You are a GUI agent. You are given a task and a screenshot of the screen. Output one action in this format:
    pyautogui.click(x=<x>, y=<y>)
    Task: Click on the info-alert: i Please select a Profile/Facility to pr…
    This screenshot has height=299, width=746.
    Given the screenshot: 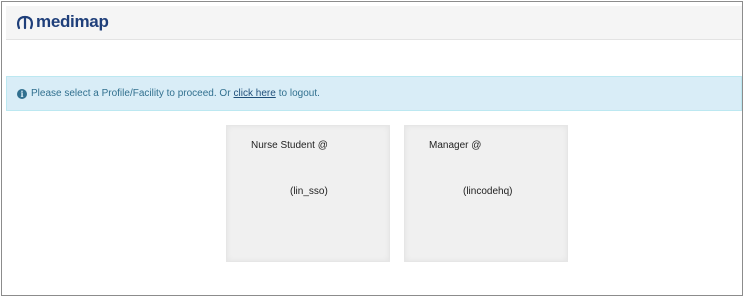 What is the action you would take?
    pyautogui.click(x=374, y=93)
    